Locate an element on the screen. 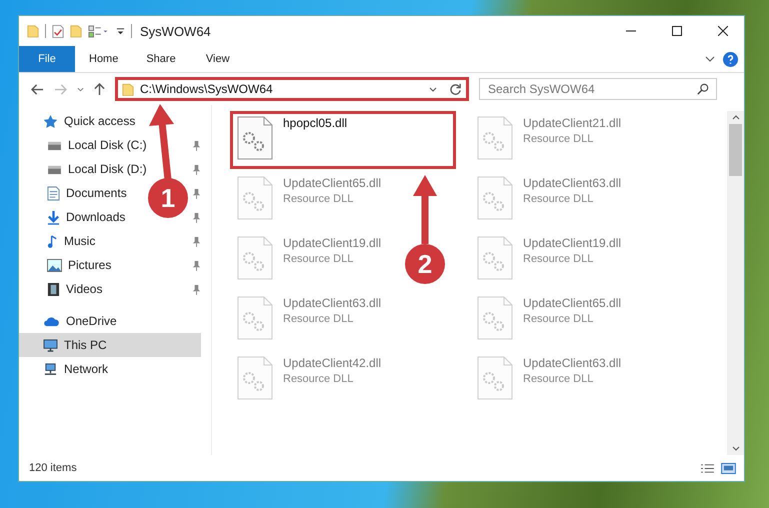 The image size is (769, 508). item-count: 120 items is located at coordinates (53, 468).